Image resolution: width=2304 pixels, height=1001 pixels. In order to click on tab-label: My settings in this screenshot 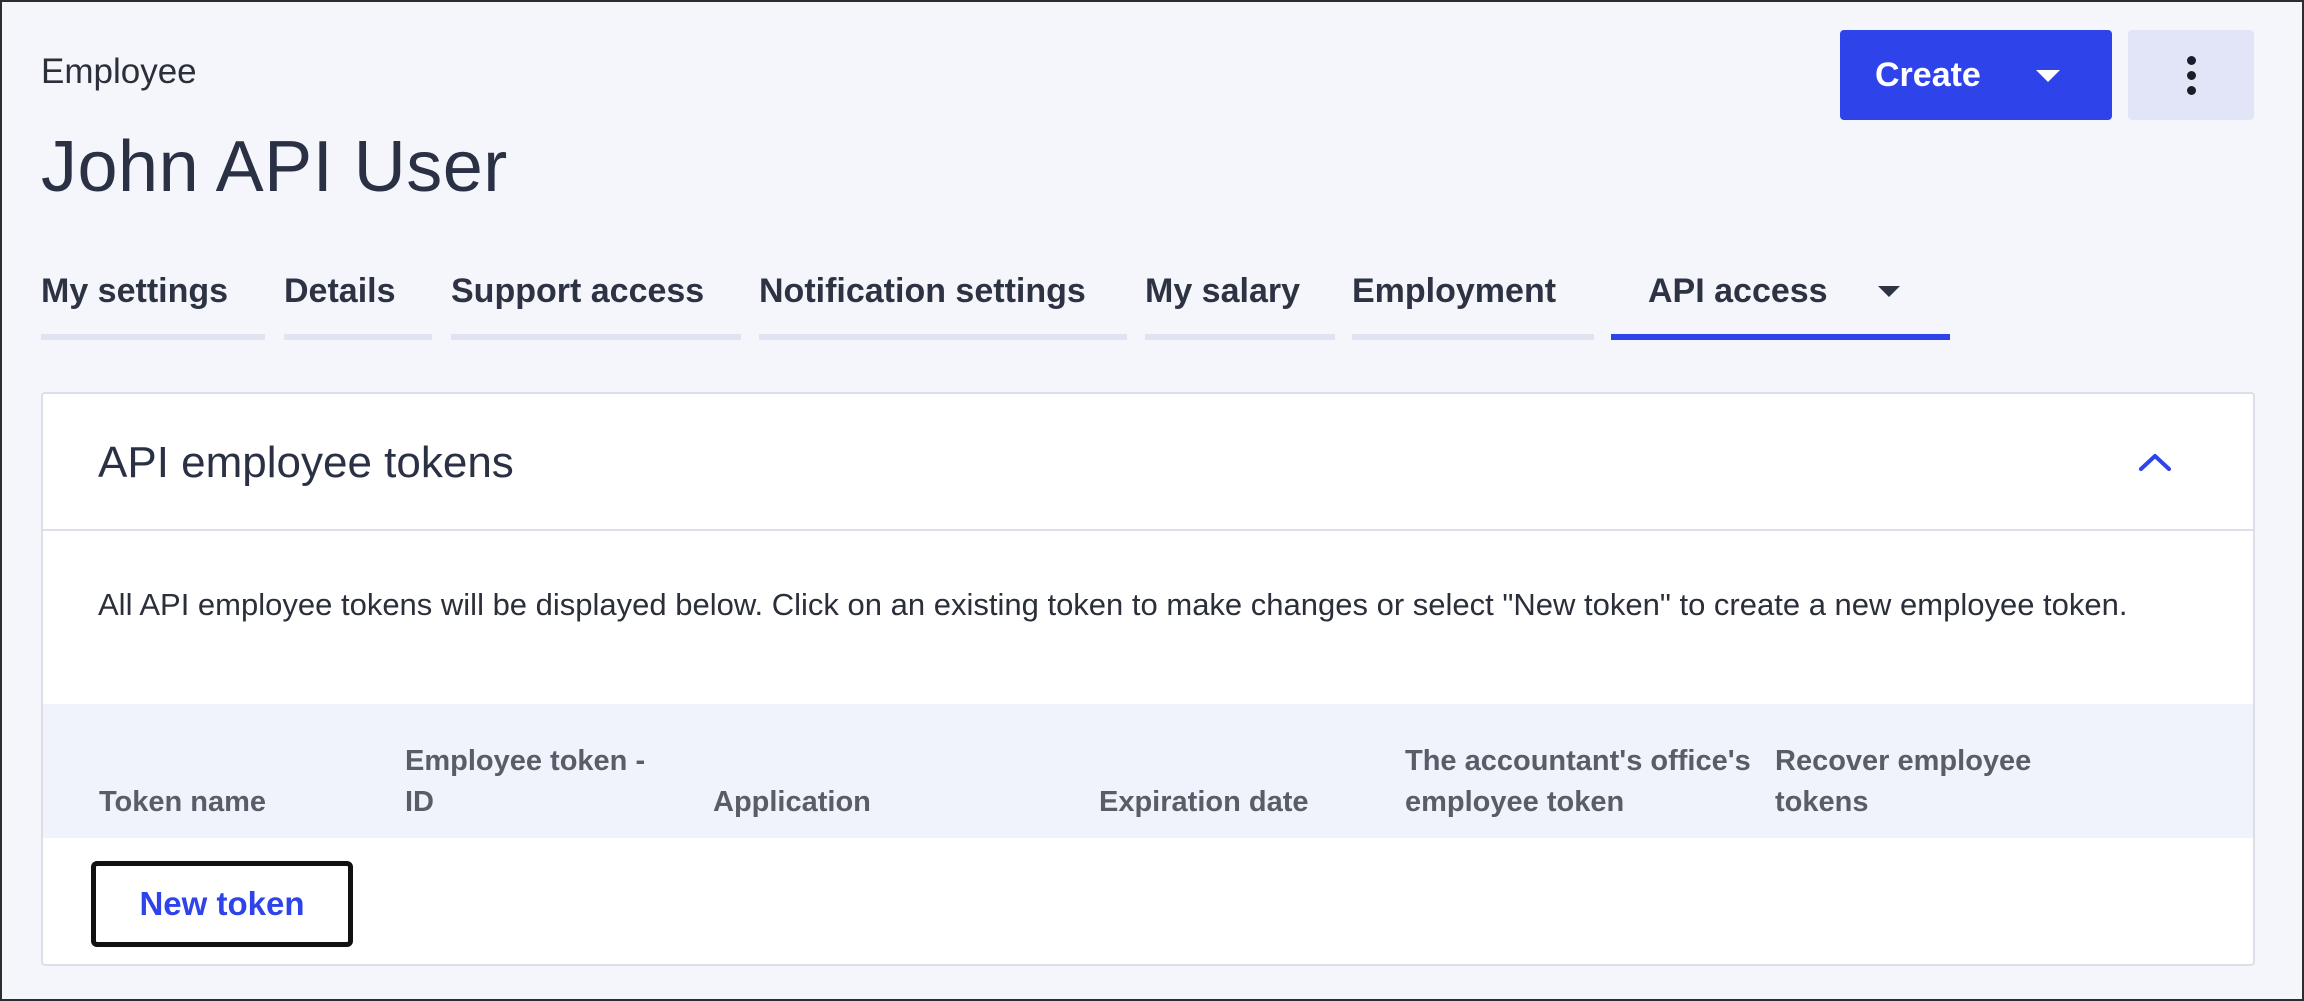, I will do `click(135, 291)`.